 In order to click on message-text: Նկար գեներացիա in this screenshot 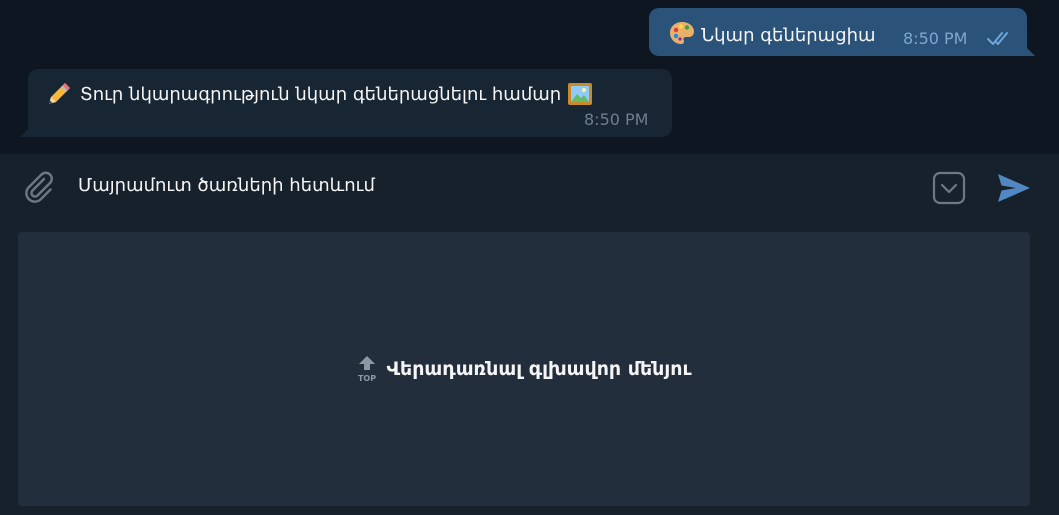, I will do `click(772, 33)`.